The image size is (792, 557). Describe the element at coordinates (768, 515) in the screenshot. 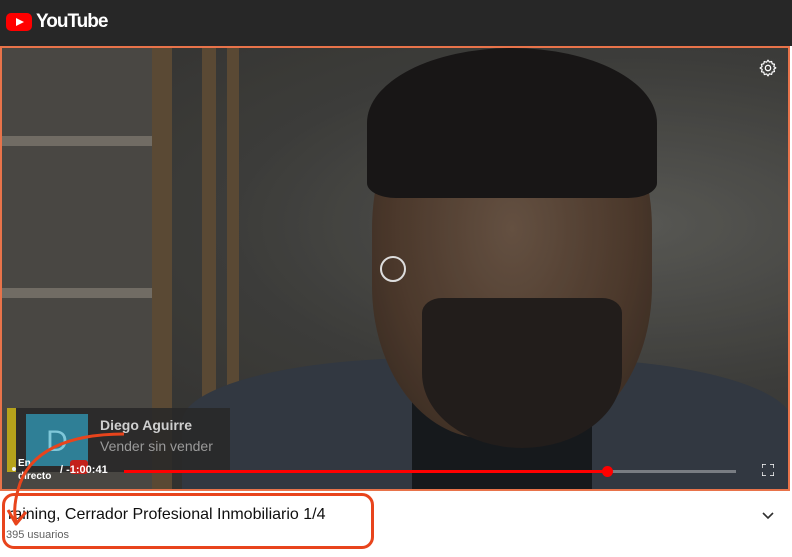

I see `chevron-down-icon` at that location.